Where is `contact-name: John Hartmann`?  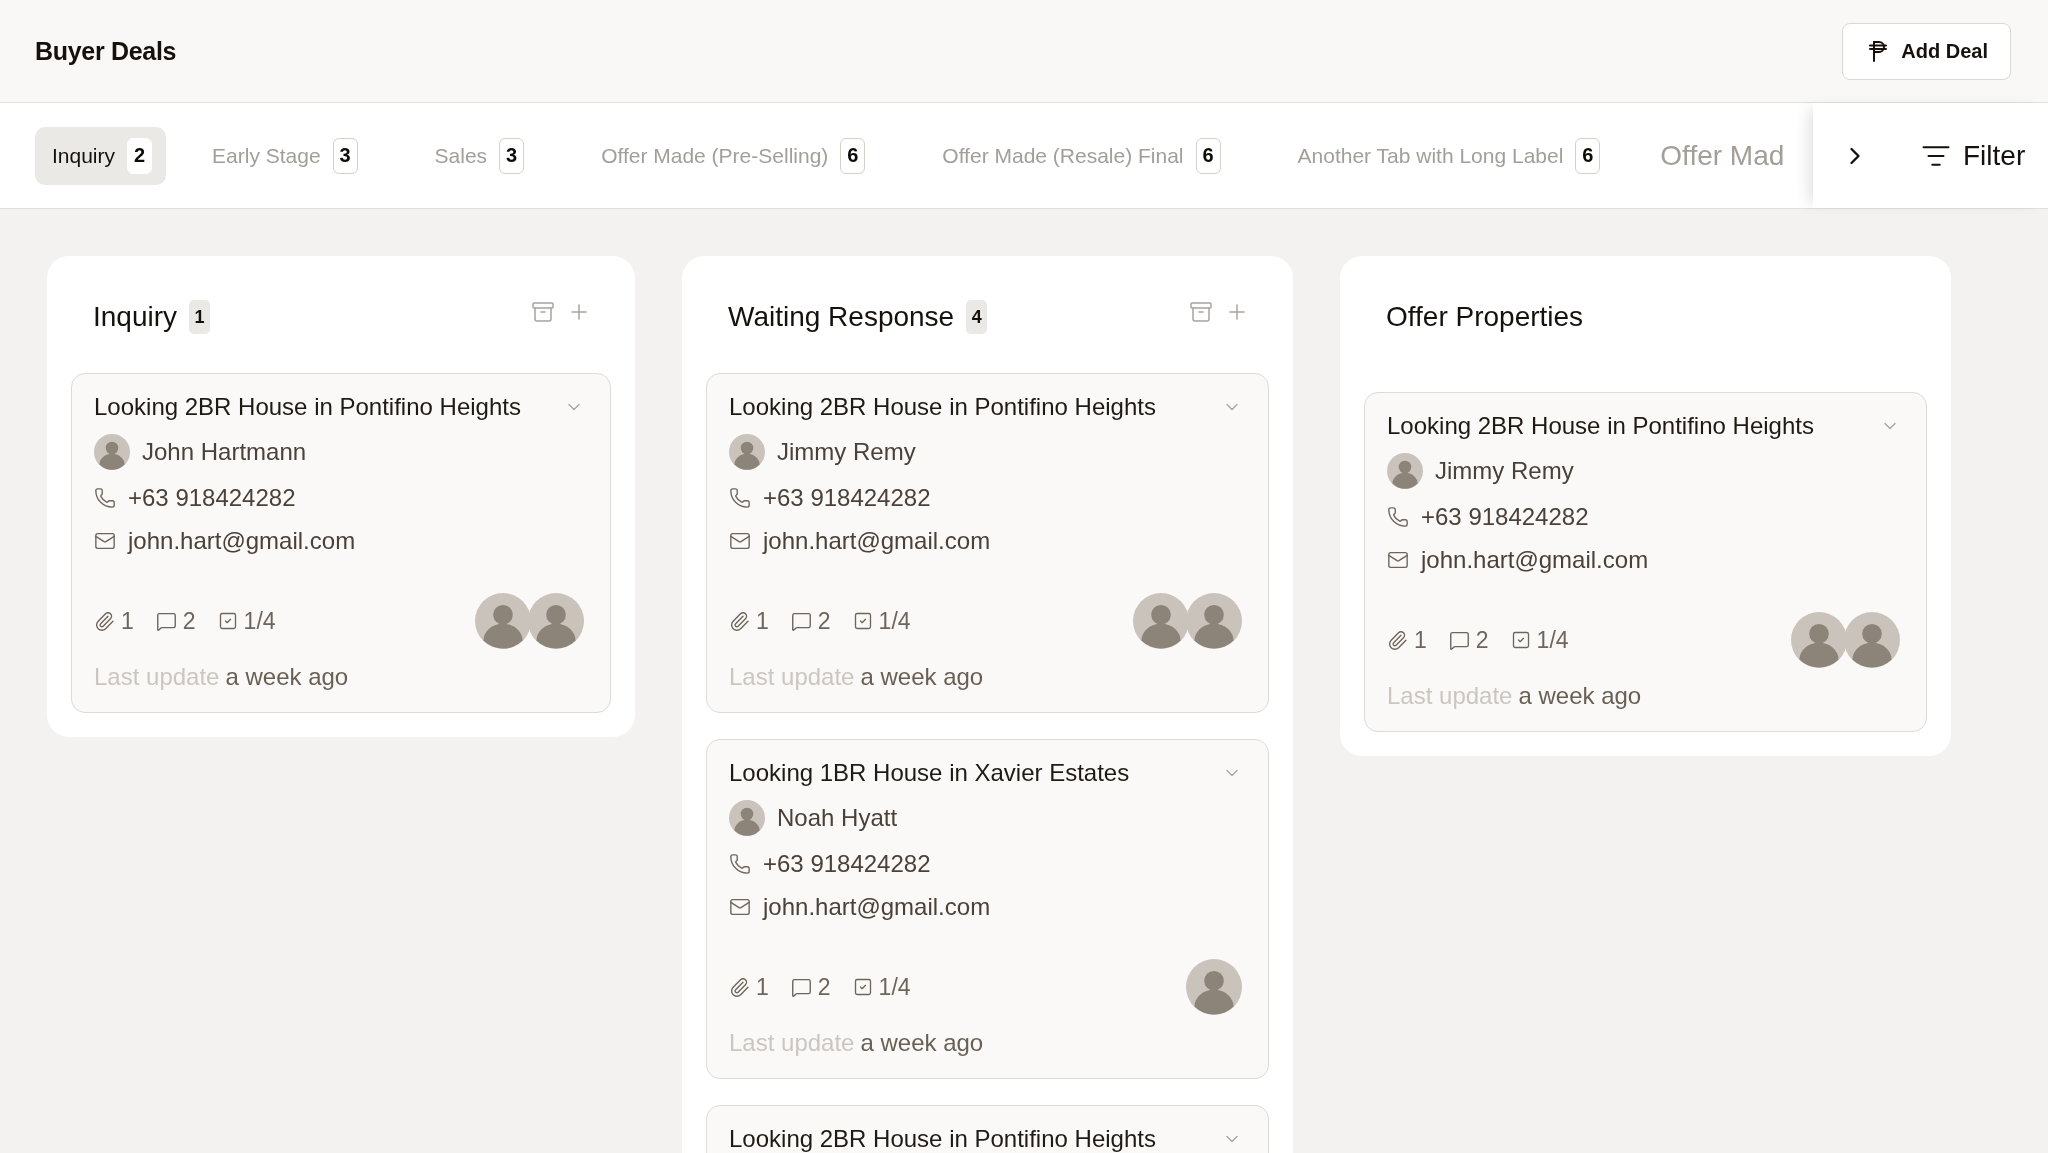
contact-name: John Hartmann is located at coordinates (224, 452).